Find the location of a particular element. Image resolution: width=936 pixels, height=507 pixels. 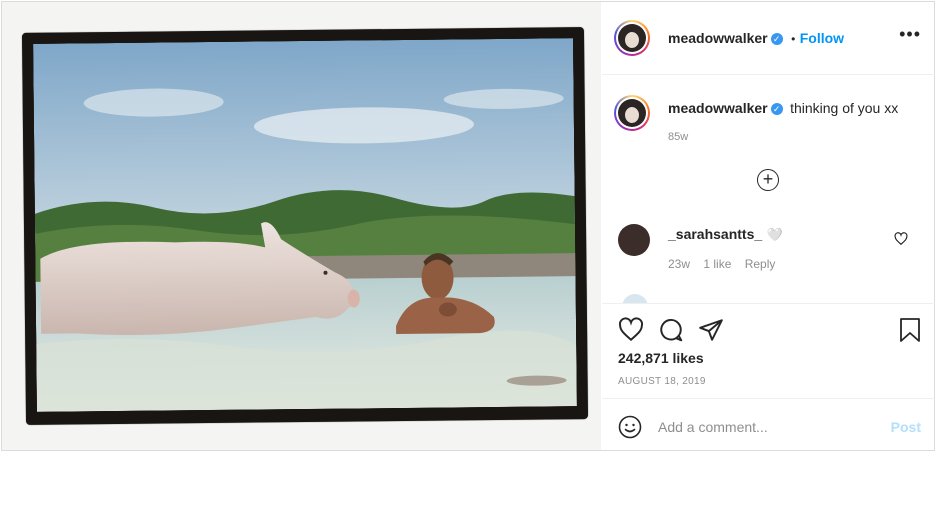

author-avatar is located at coordinates (632, 38).